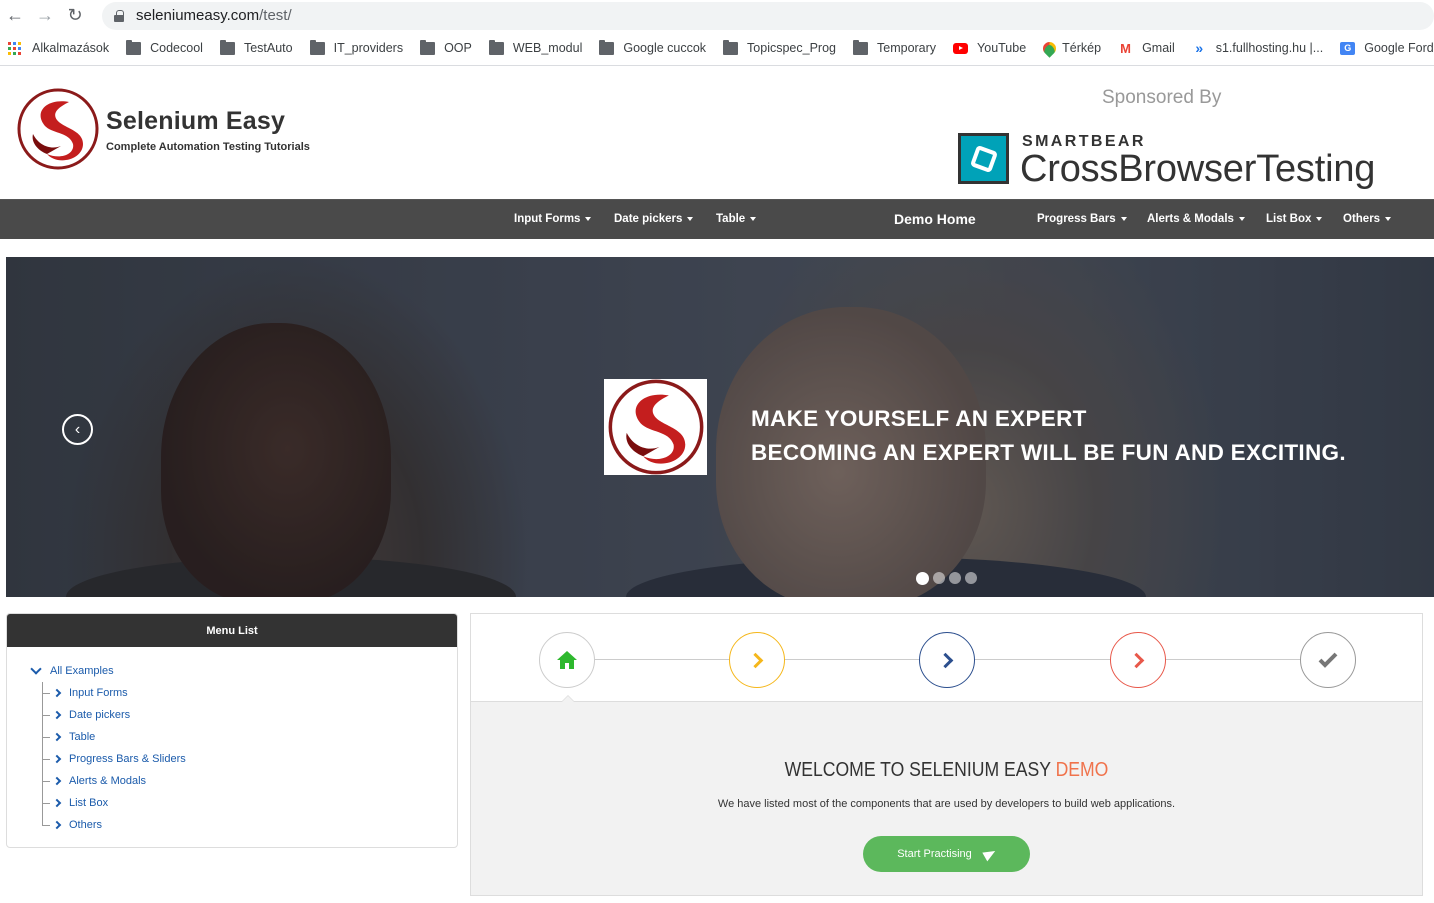 The width and height of the screenshot is (1434, 903). Describe the element at coordinates (127, 759) in the screenshot. I see `tree-item-label: Progress Bars & Sliders` at that location.